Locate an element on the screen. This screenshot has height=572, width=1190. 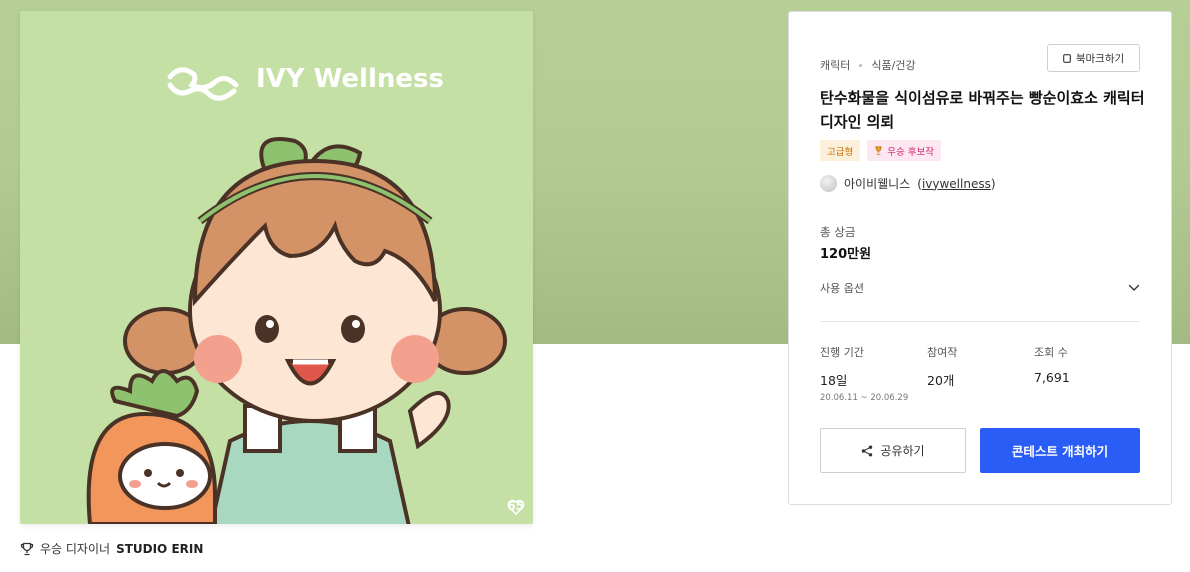
host-contest-button: 콘테스트 개최하기 is located at coordinates (1060, 450).